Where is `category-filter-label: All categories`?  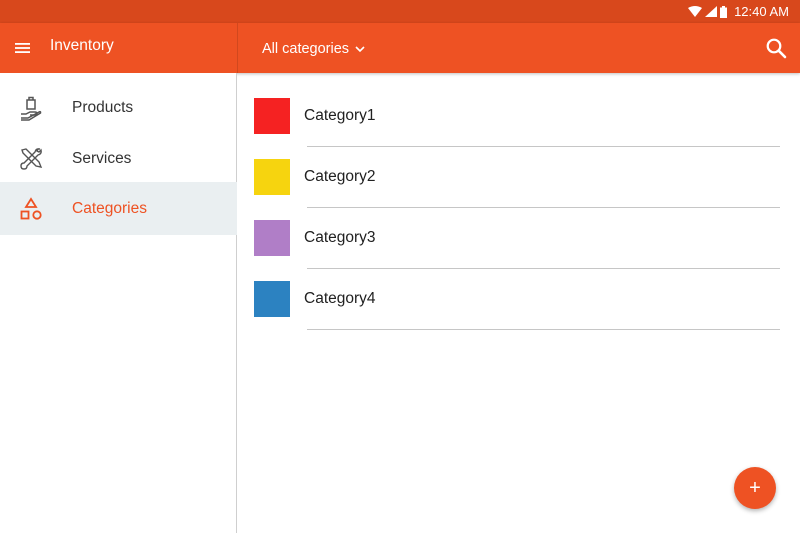
category-filter-label: All categories is located at coordinates (306, 49).